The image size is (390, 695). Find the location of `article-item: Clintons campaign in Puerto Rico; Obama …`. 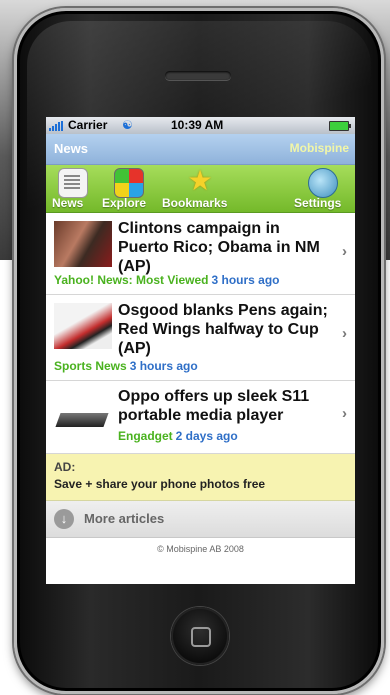

article-item: Clintons campaign in Puerto Rico; Obama … is located at coordinates (200, 254).